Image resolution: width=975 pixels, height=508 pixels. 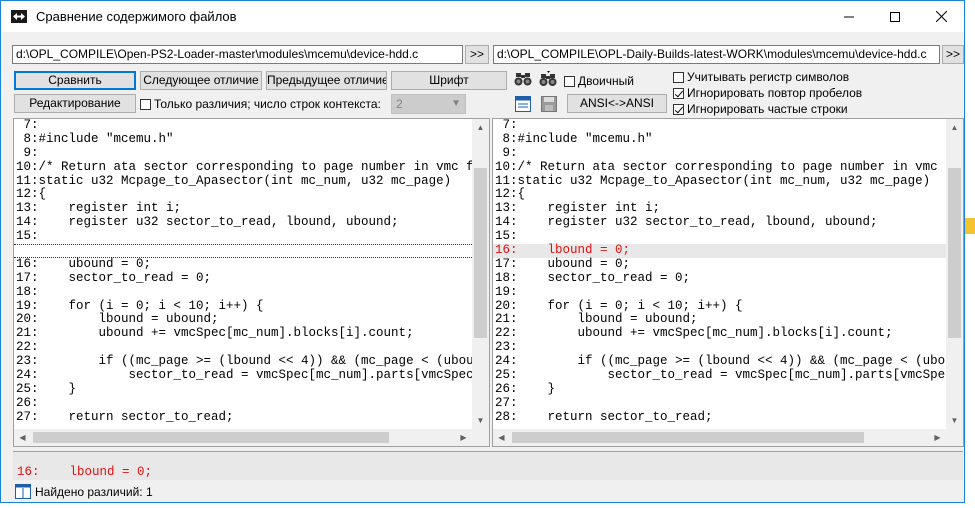 What do you see at coordinates (849, 16) in the screenshot?
I see `minimize-button` at bounding box center [849, 16].